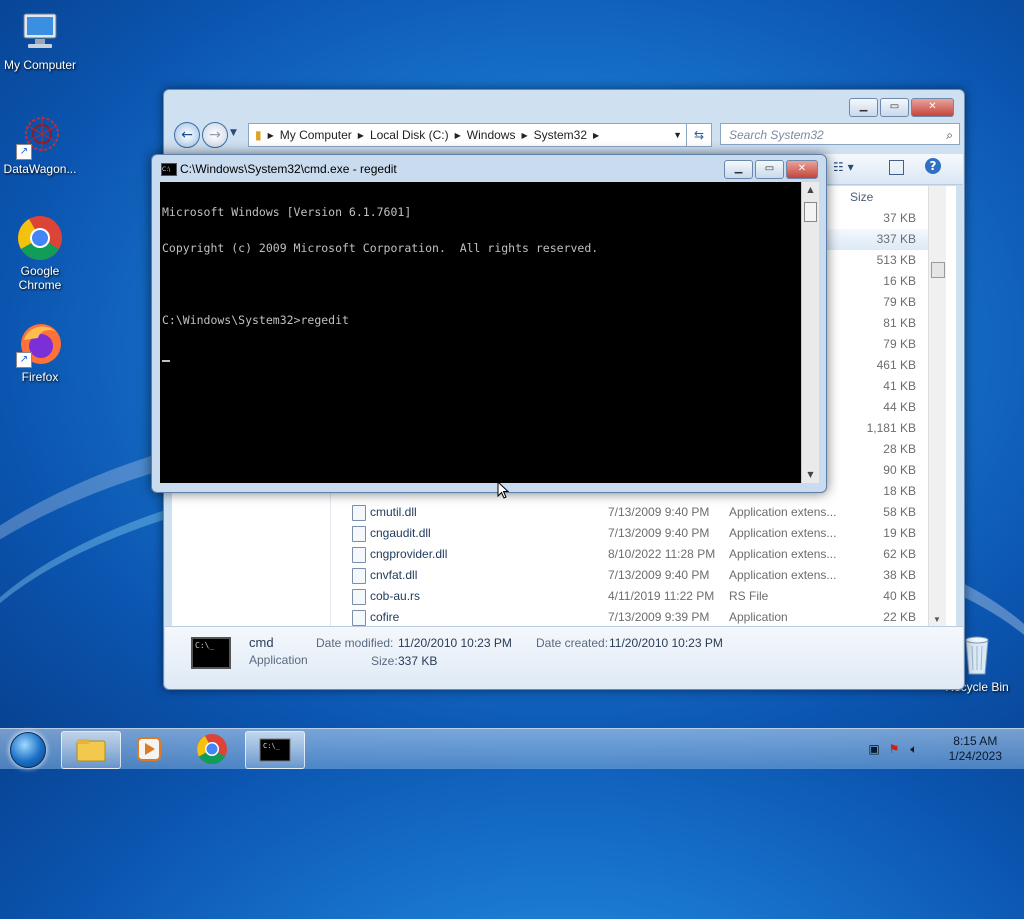  Describe the element at coordinates (810, 332) in the screenshot. I see `cmd-vertical-scrollbar: ▲ ▼` at that location.